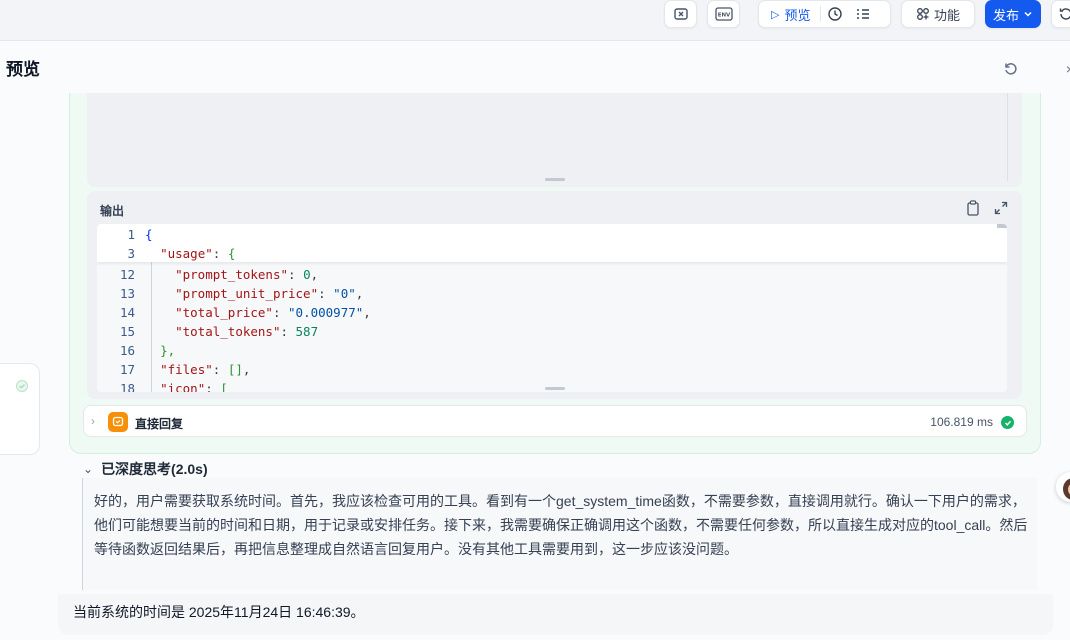 The height and width of the screenshot is (640, 1070). Describe the element at coordinates (118, 422) in the screenshot. I see `reply-node-icon` at that location.